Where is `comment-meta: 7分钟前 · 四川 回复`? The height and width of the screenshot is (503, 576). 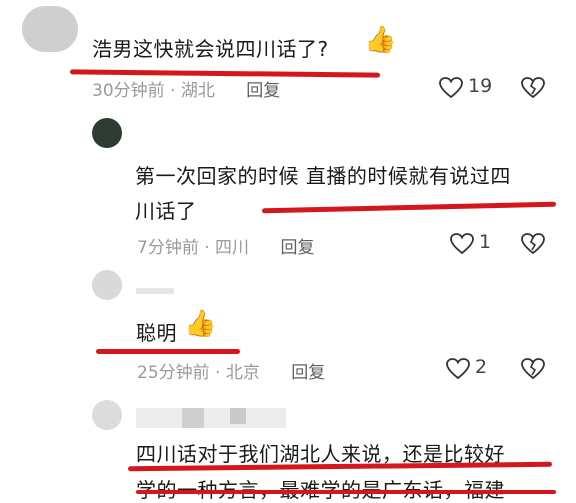 comment-meta: 7分钟前 · 四川 回复 is located at coordinates (226, 248).